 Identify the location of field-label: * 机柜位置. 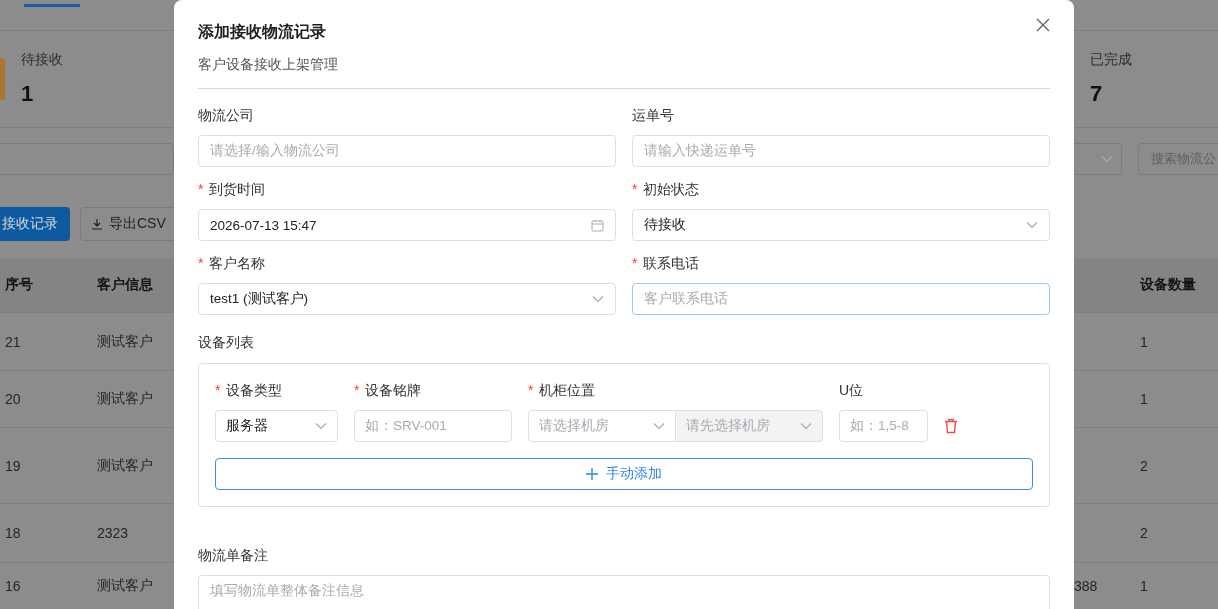
(562, 391).